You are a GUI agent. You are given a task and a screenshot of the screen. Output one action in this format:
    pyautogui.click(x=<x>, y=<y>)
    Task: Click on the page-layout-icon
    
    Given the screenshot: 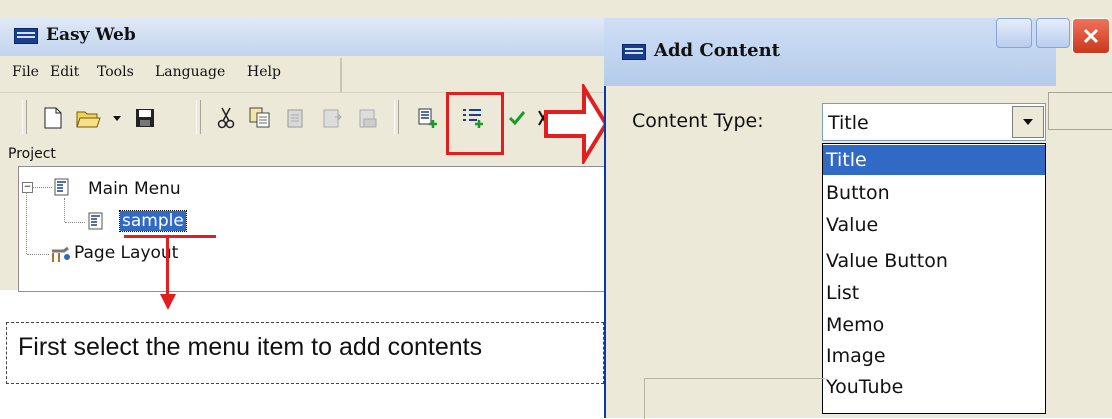 What is the action you would take?
    pyautogui.click(x=61, y=253)
    